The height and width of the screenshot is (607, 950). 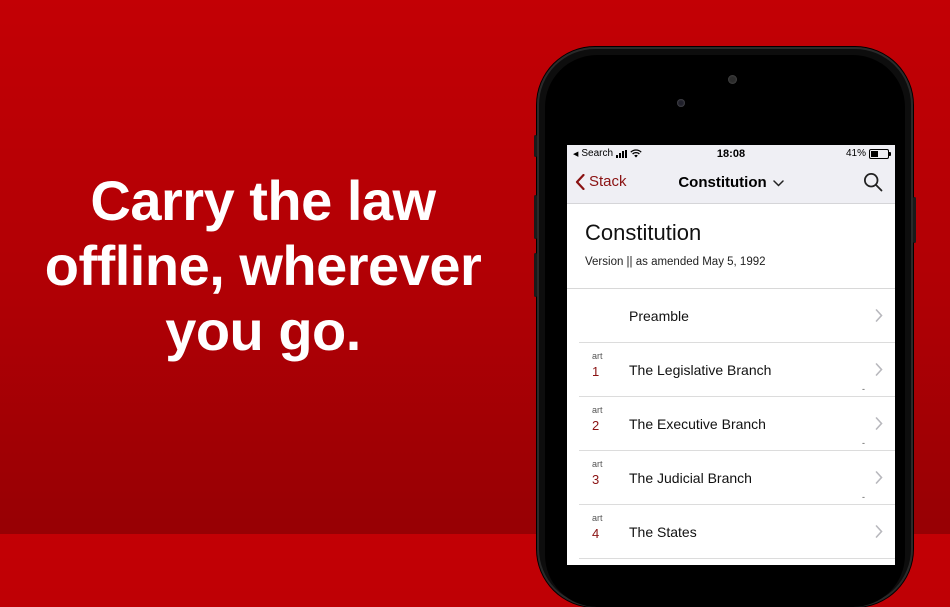 I want to click on list-item: art 1 The Legislative Branch -, so click(x=731, y=370).